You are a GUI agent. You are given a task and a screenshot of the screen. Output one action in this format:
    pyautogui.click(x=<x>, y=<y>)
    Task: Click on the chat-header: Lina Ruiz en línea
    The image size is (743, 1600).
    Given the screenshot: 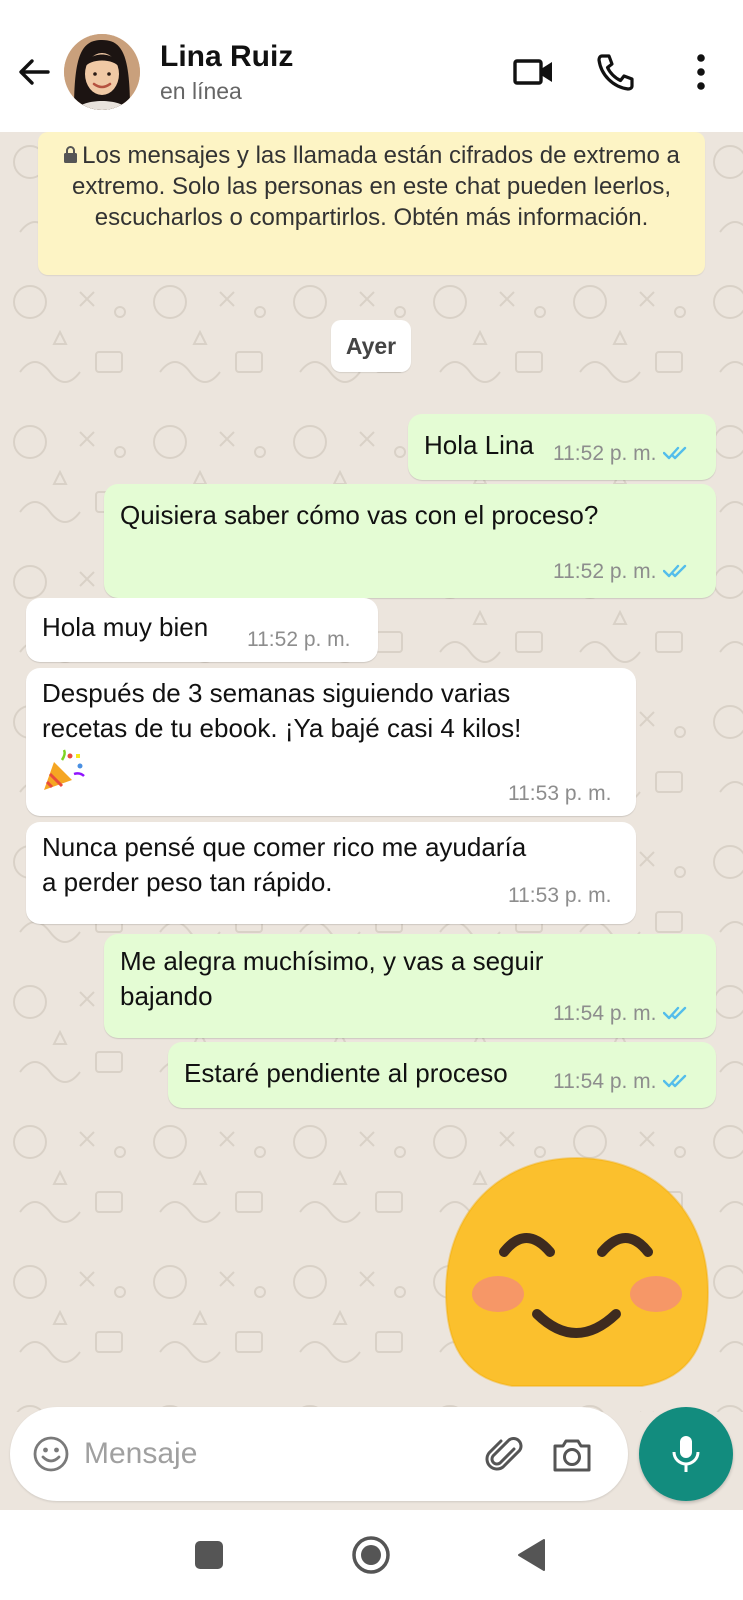 What is the action you would take?
    pyautogui.click(x=371, y=66)
    